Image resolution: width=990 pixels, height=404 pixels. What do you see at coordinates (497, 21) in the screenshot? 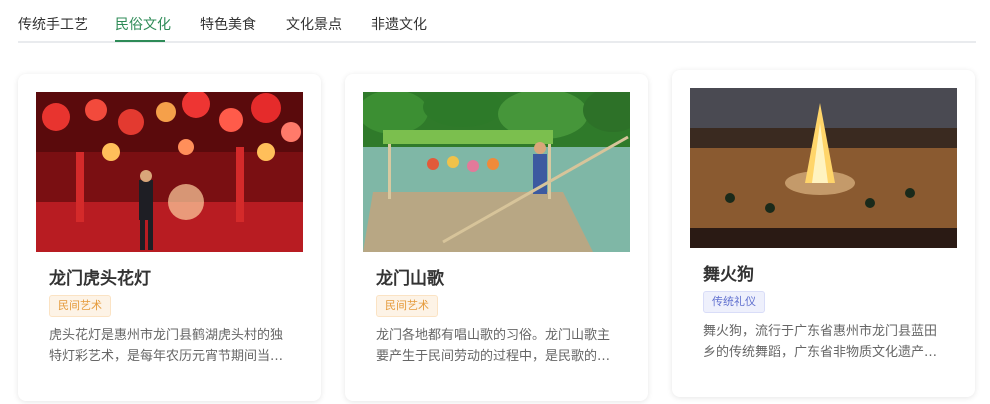
I see `category-tabs: 传统手工艺 民俗文化 特色美食 文化景点 非遗文化` at bounding box center [497, 21].